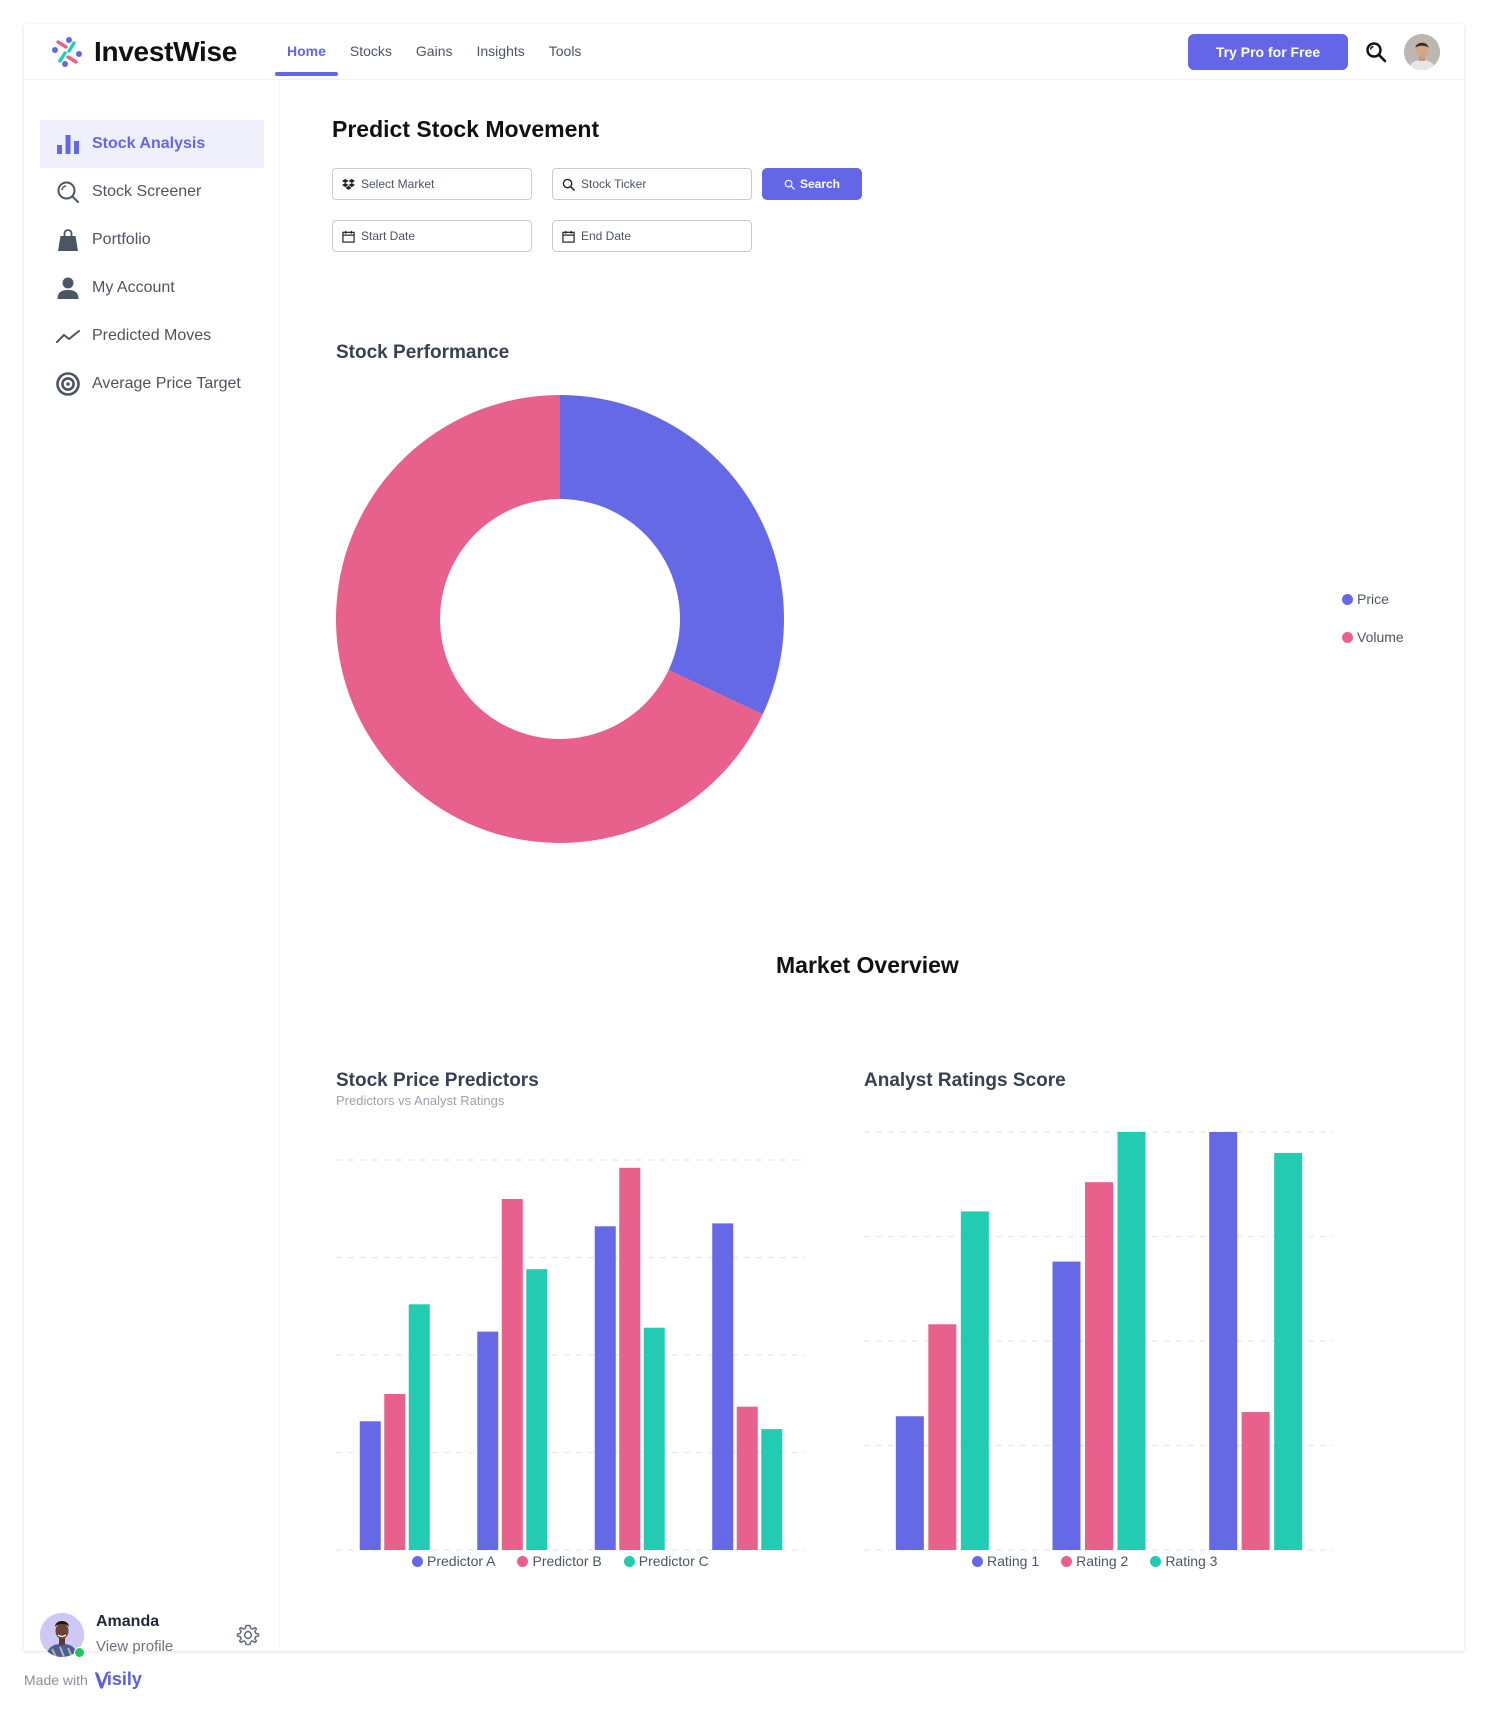 This screenshot has height=1716, width=1488. What do you see at coordinates (437, 1080) in the screenshot?
I see `stock-price-predictors-title: Stock Price Predictors` at bounding box center [437, 1080].